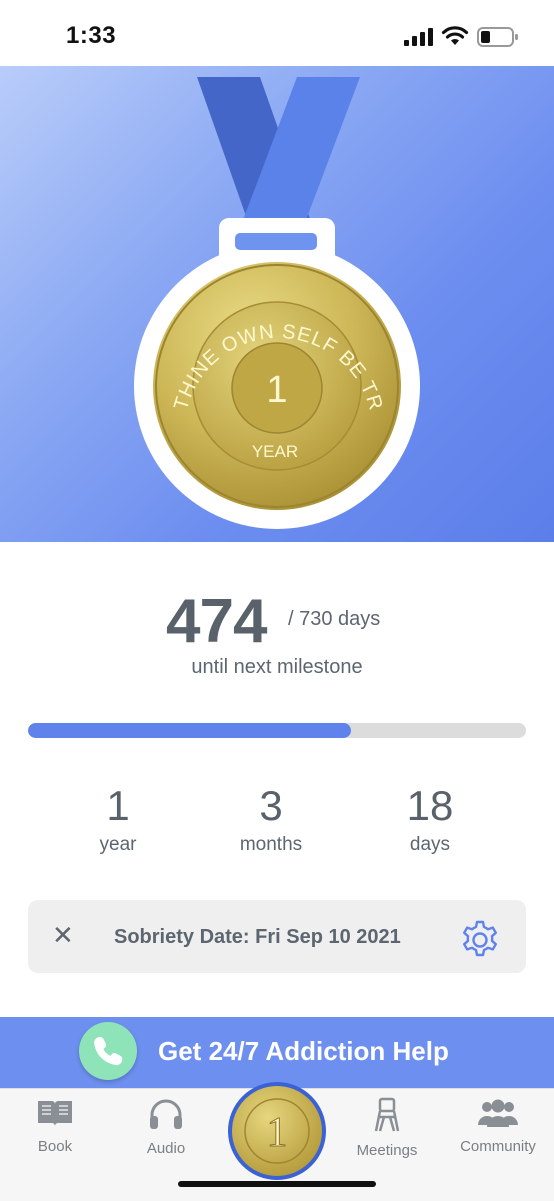  Describe the element at coordinates (275, 451) in the screenshot. I see `medal-unit: YEAR` at that location.